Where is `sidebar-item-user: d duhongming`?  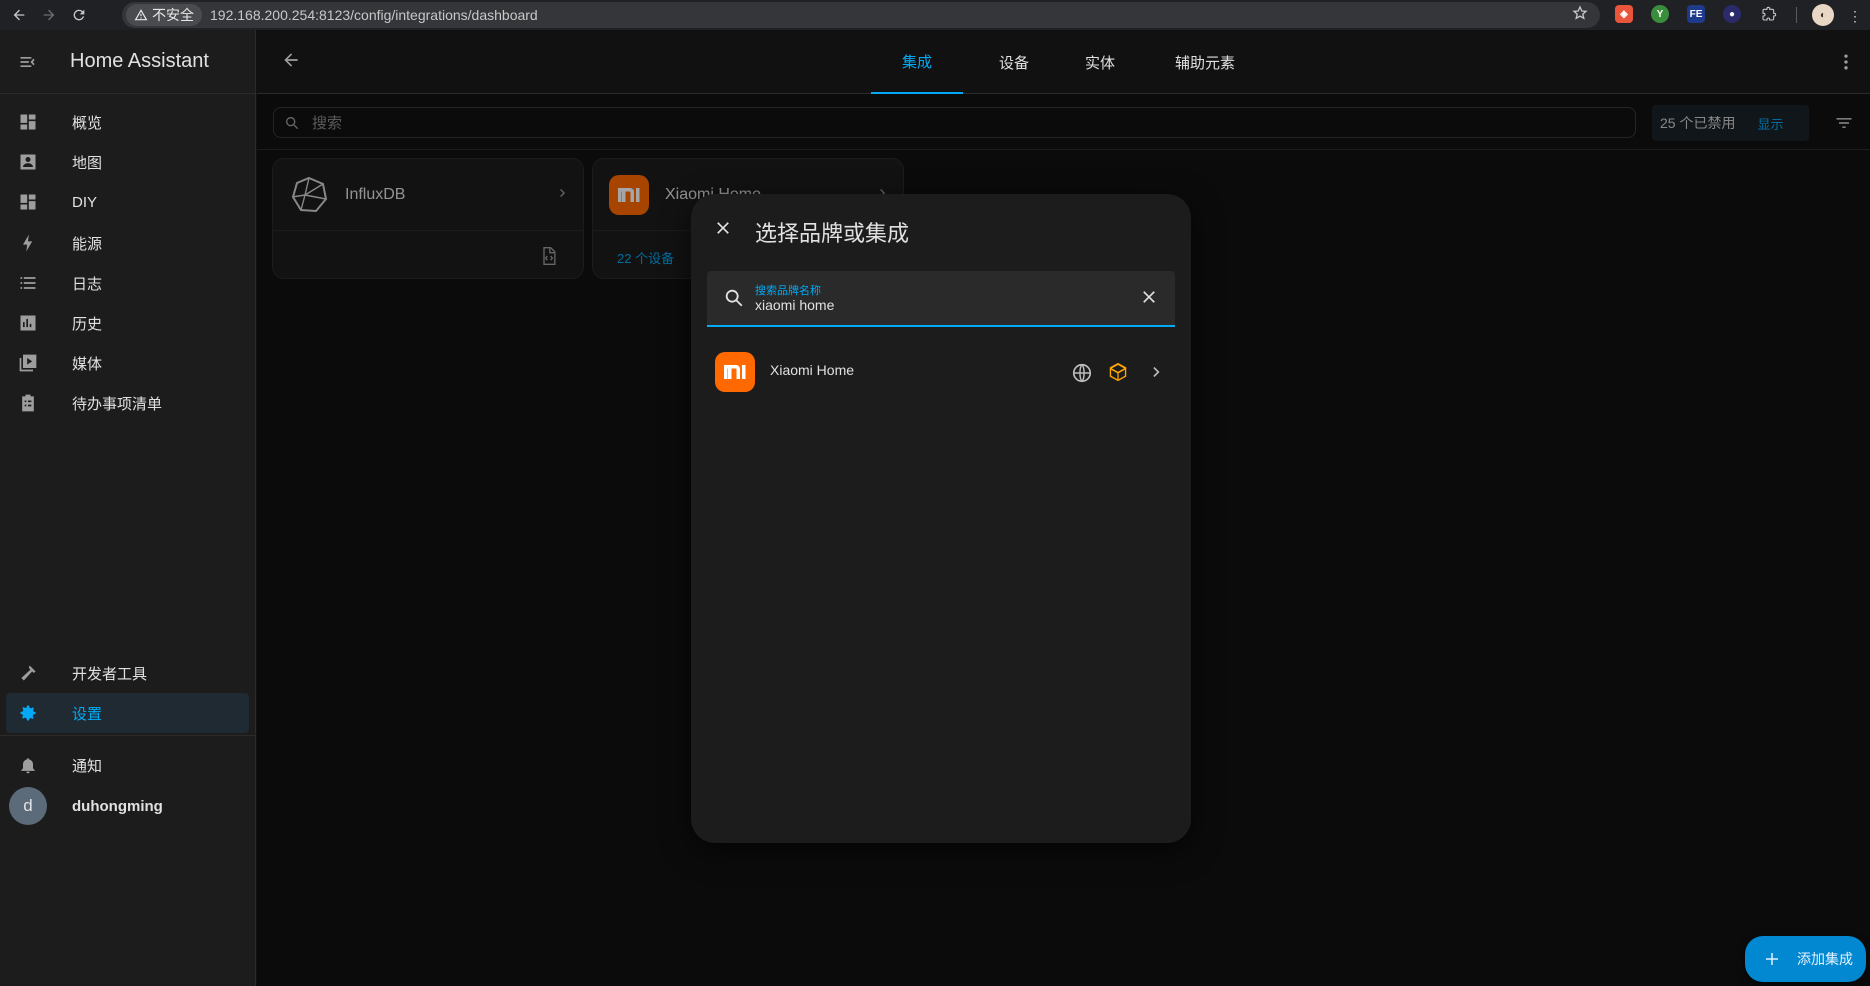
sidebar-item-user: d duhongming is located at coordinates (127, 806).